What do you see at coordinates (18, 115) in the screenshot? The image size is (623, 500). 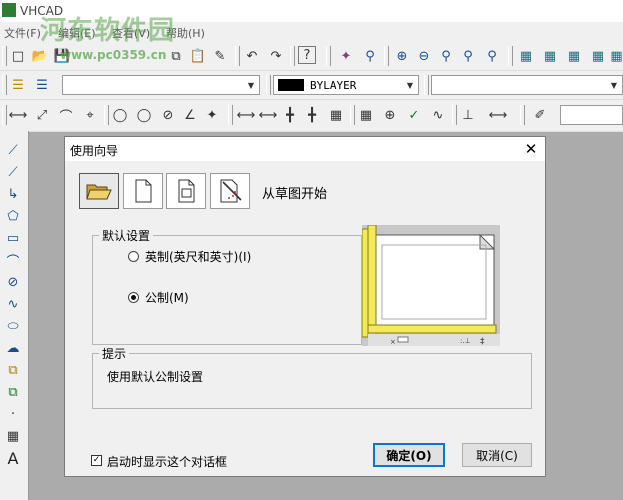 I see `linear-dimension-icon: ⟷` at bounding box center [18, 115].